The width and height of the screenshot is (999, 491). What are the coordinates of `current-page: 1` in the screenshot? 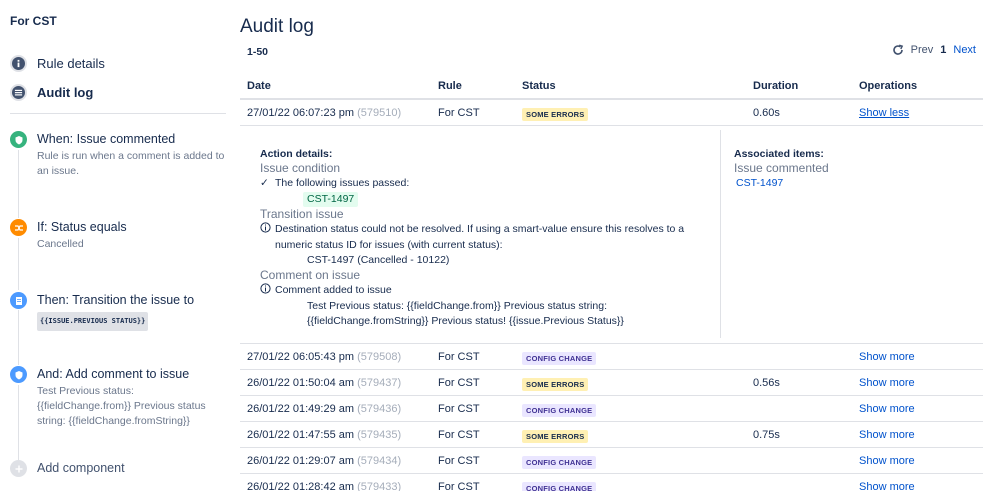 It's located at (943, 50).